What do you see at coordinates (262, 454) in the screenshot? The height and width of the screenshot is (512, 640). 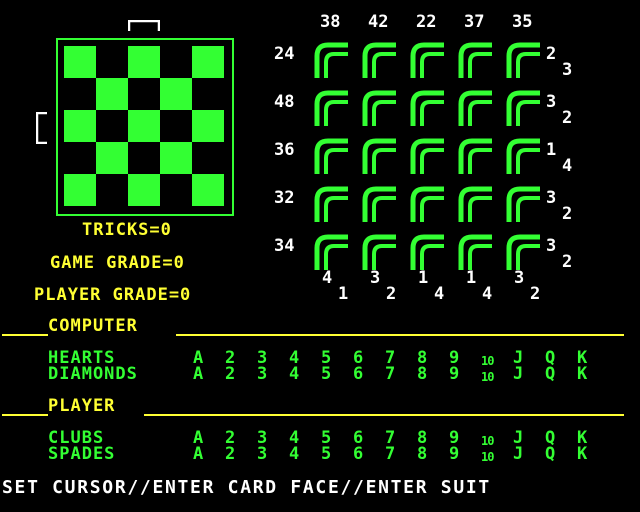 I see `spades-card-face: 3` at bounding box center [262, 454].